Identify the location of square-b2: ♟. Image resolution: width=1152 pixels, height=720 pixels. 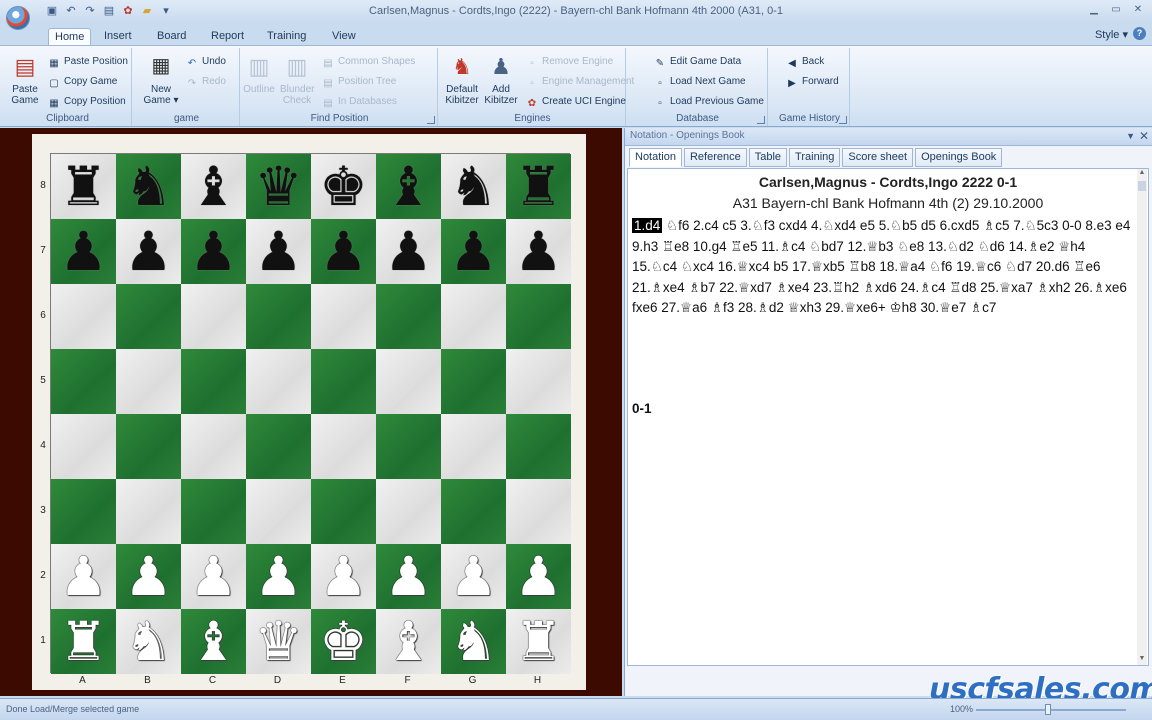
(148, 576).